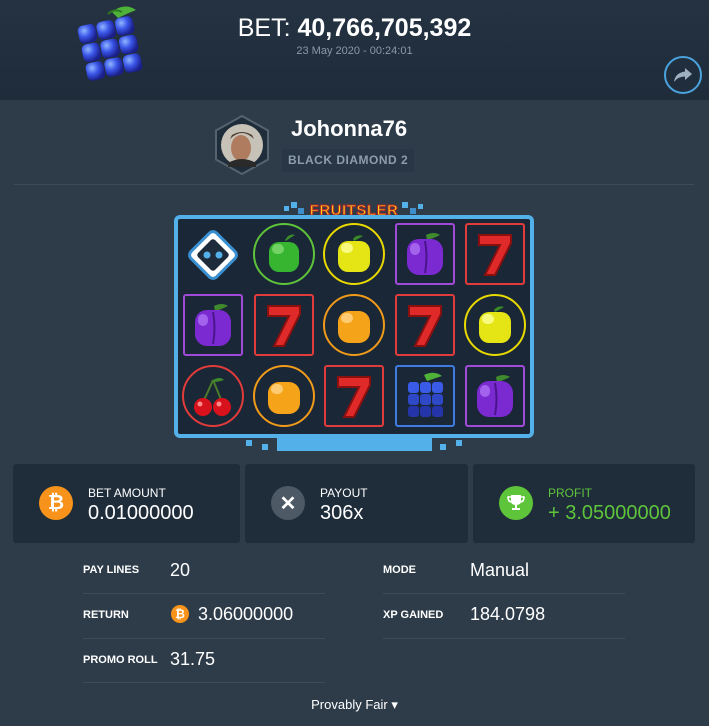 Image resolution: width=709 pixels, height=726 pixels. Describe the element at coordinates (425, 396) in the screenshot. I see `symbol-blueberry` at that location.